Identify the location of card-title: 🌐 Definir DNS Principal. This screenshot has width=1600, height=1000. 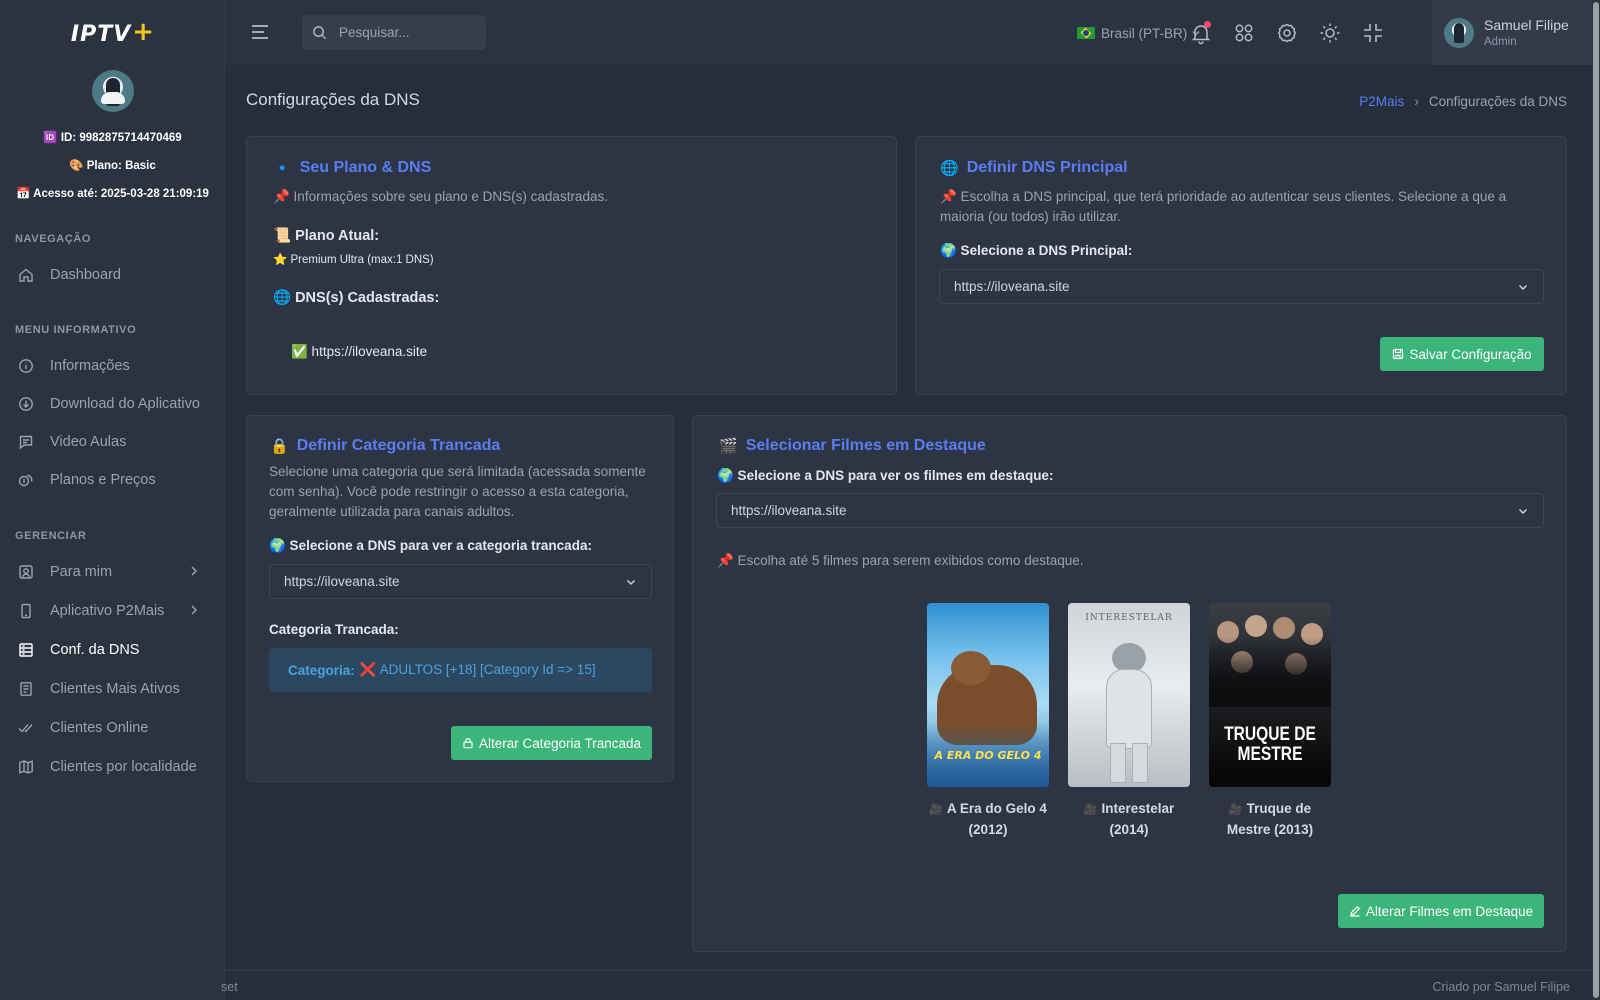
(1034, 168).